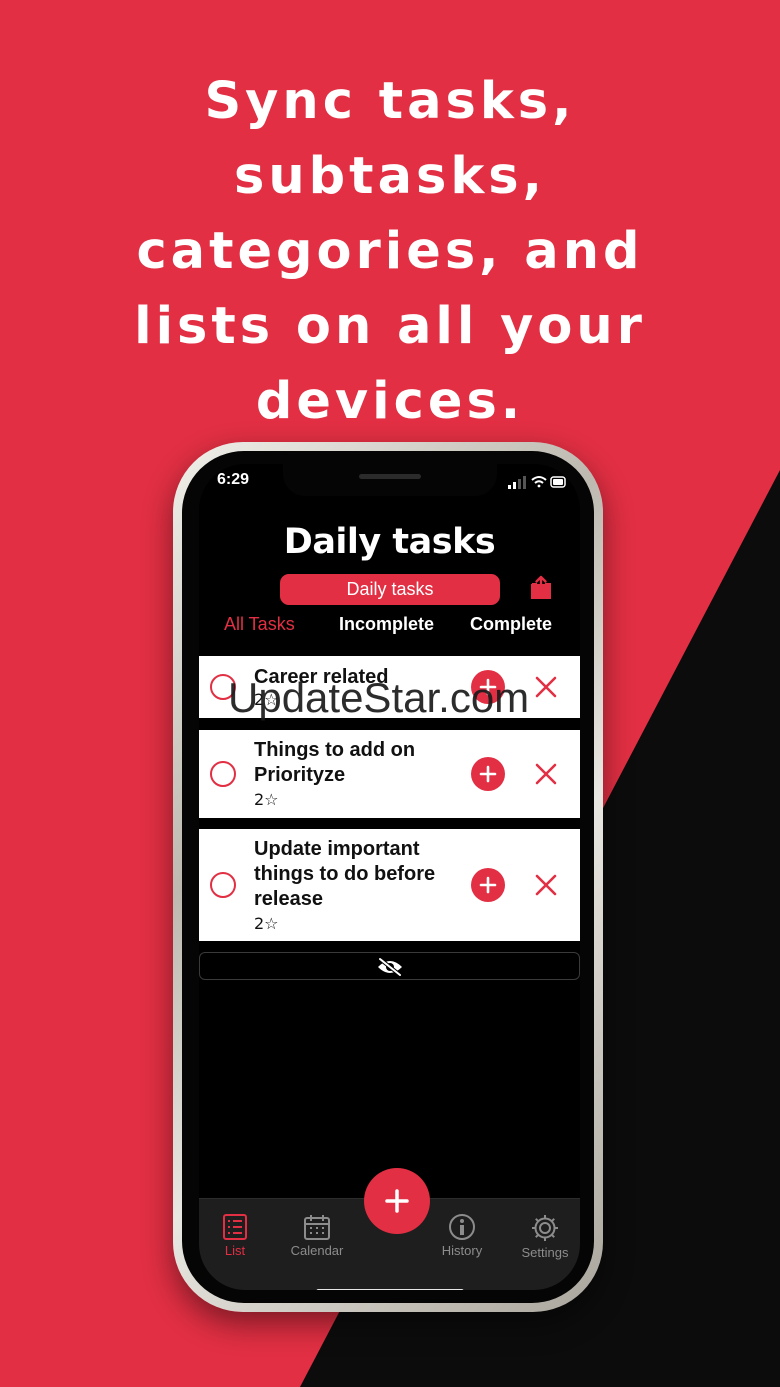 This screenshot has width=780, height=1387. I want to click on task-row: Things to add on Priorityze 2☆, so click(389, 774).